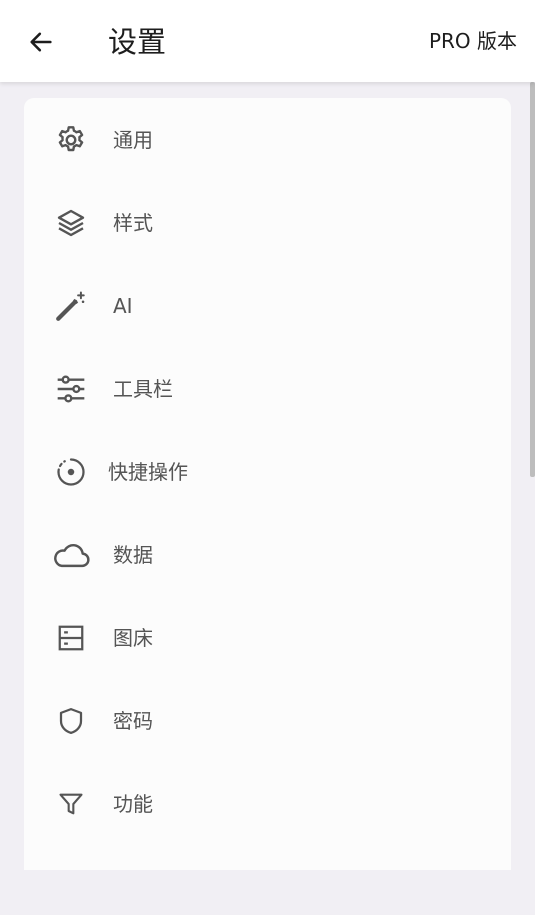  I want to click on server-icon, so click(71, 638).